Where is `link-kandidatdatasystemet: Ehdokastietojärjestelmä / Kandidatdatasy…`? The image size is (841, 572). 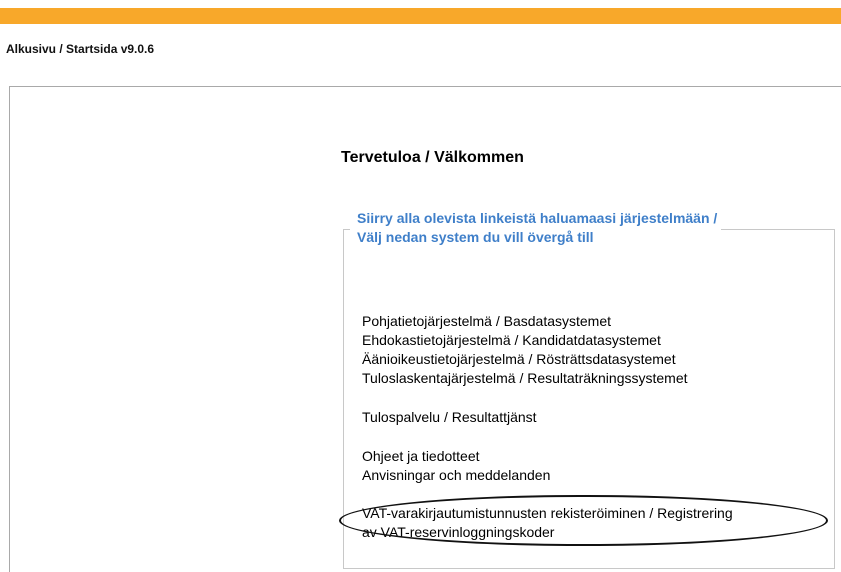 link-kandidatdatasystemet: Ehdokastietojärjestelmä / Kandidatdatasy… is located at coordinates (525, 340).